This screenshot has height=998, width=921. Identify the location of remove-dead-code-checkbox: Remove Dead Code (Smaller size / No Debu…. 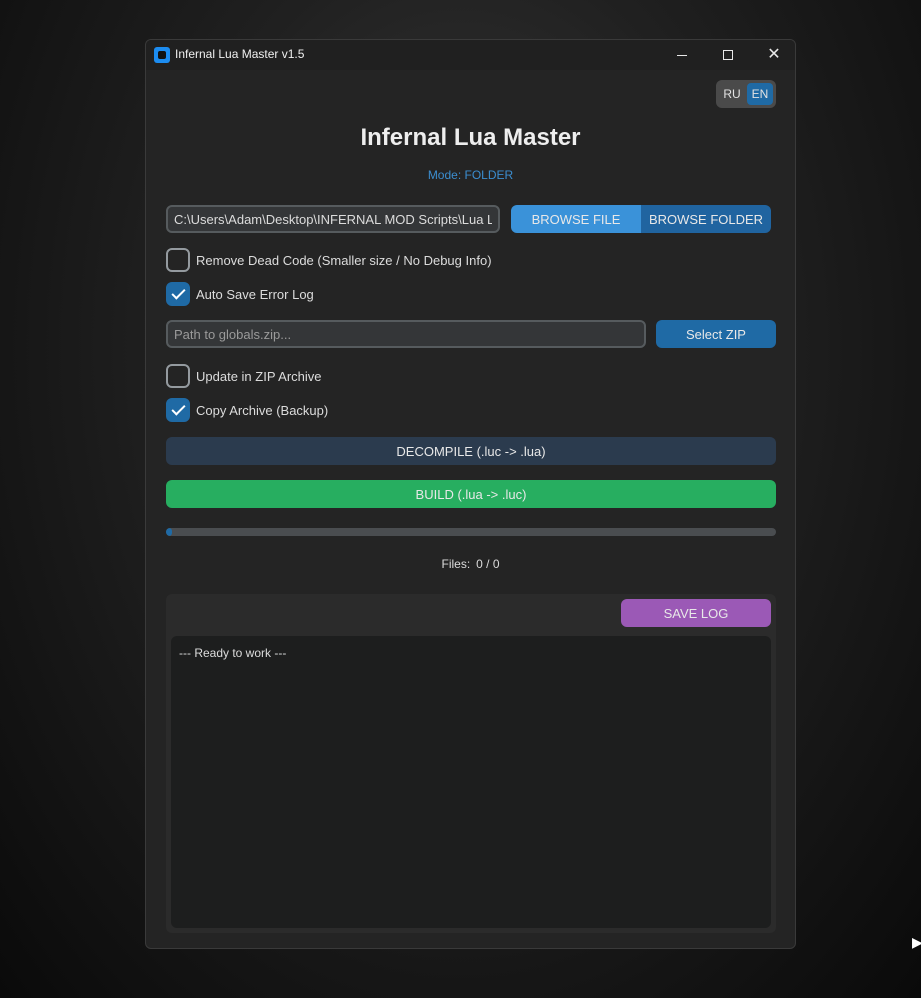
(329, 260).